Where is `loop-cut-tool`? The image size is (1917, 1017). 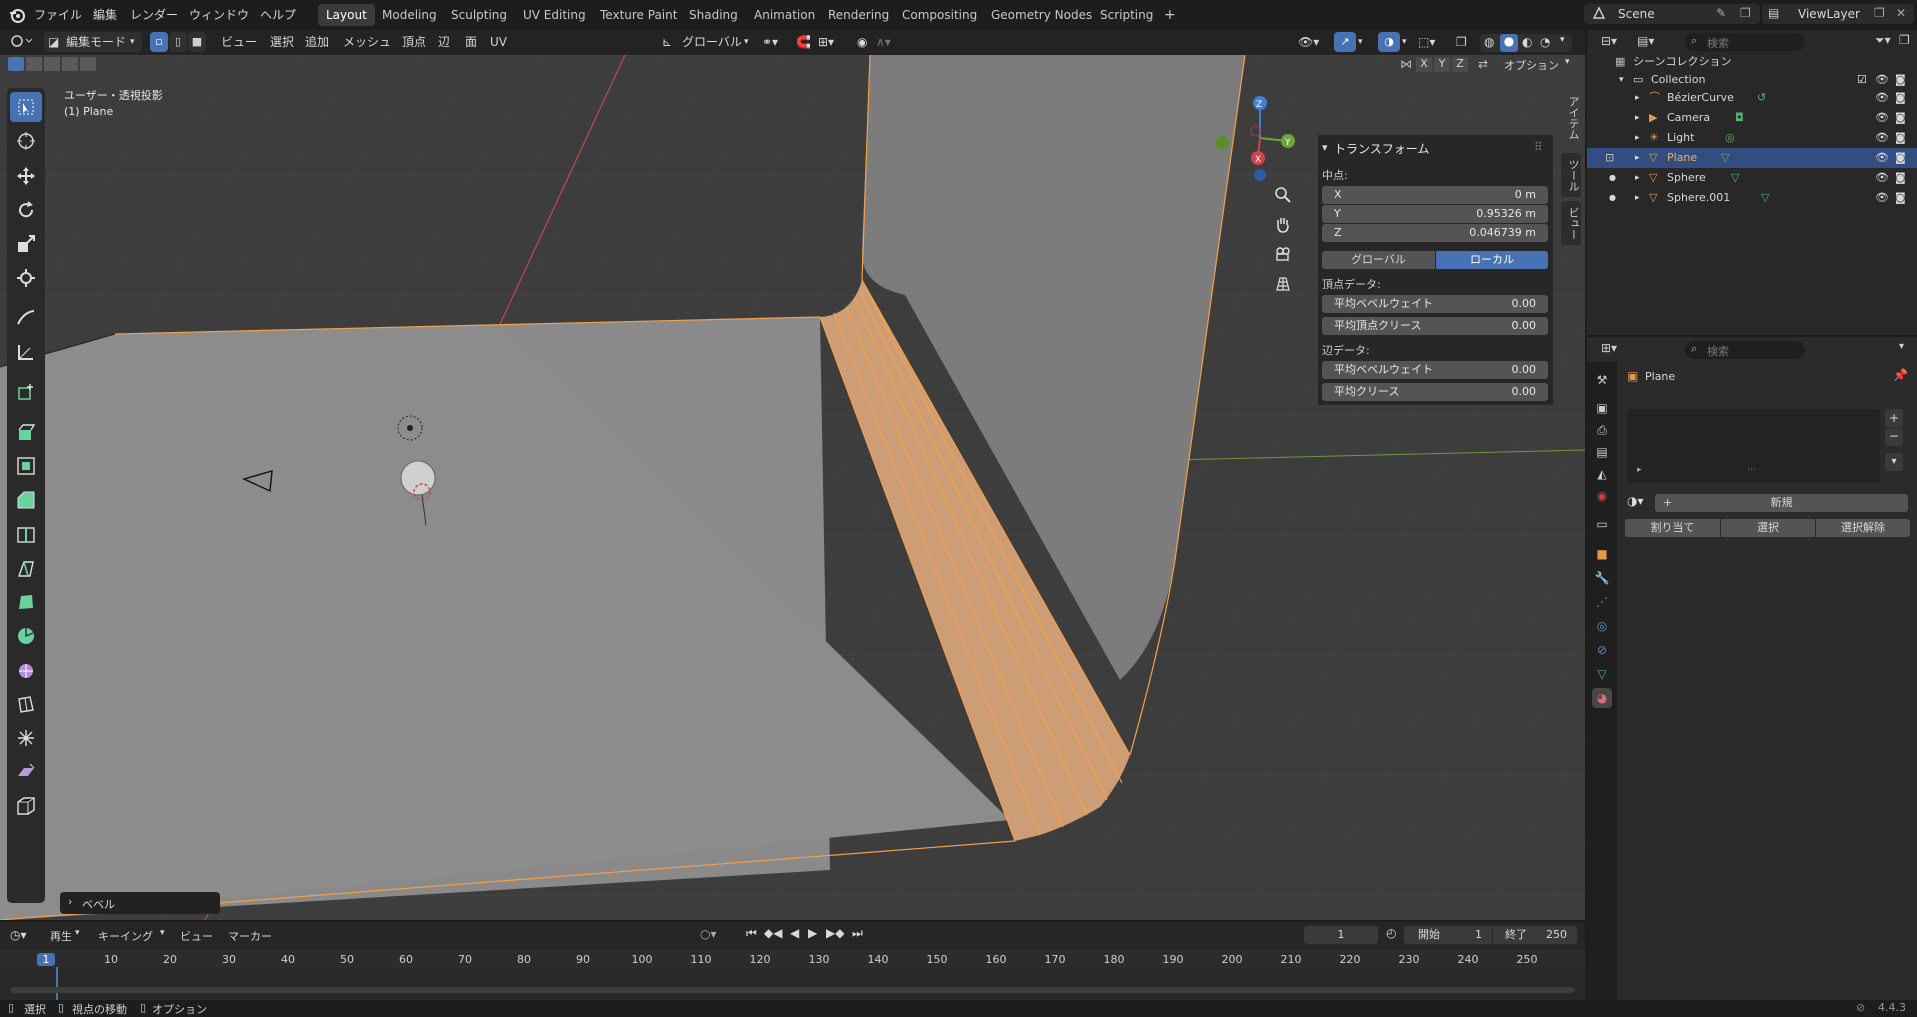
loop-cut-tool is located at coordinates (26, 534).